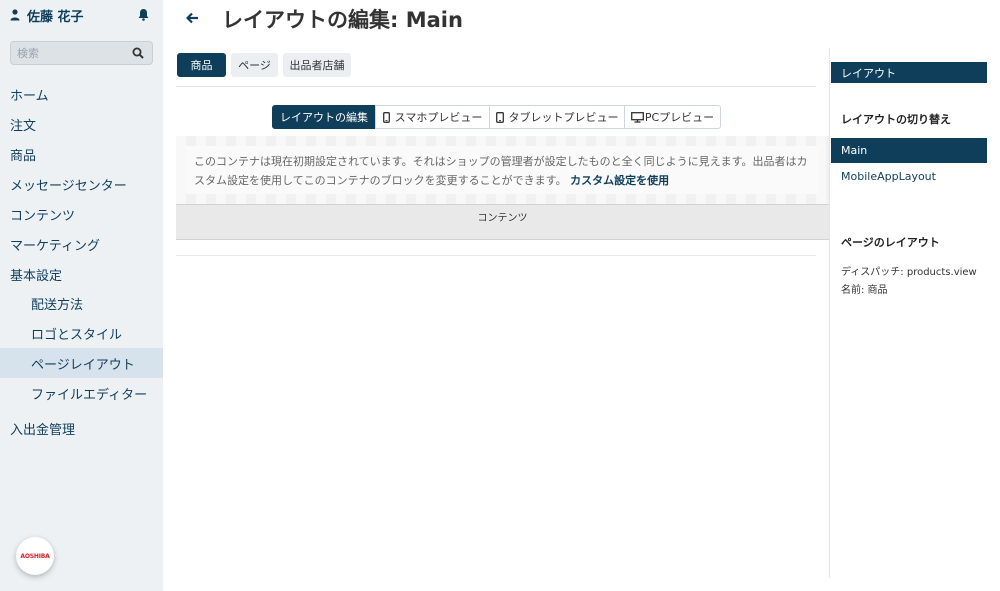 The height and width of the screenshot is (591, 1000). Describe the element at coordinates (317, 65) in the screenshot. I see `tab-vendor-store: 出品者店舗` at that location.